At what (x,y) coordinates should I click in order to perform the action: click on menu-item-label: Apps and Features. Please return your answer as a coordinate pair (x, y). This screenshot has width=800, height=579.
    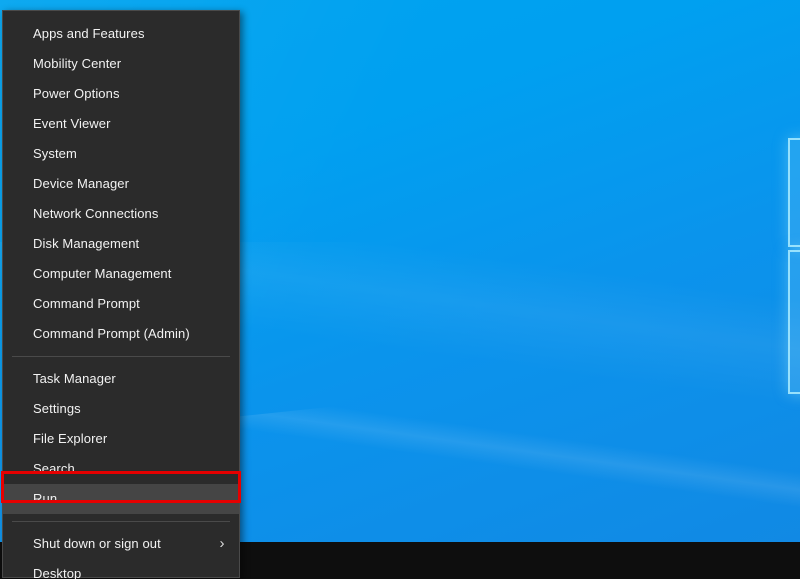
    Looking at the image, I should click on (89, 33).